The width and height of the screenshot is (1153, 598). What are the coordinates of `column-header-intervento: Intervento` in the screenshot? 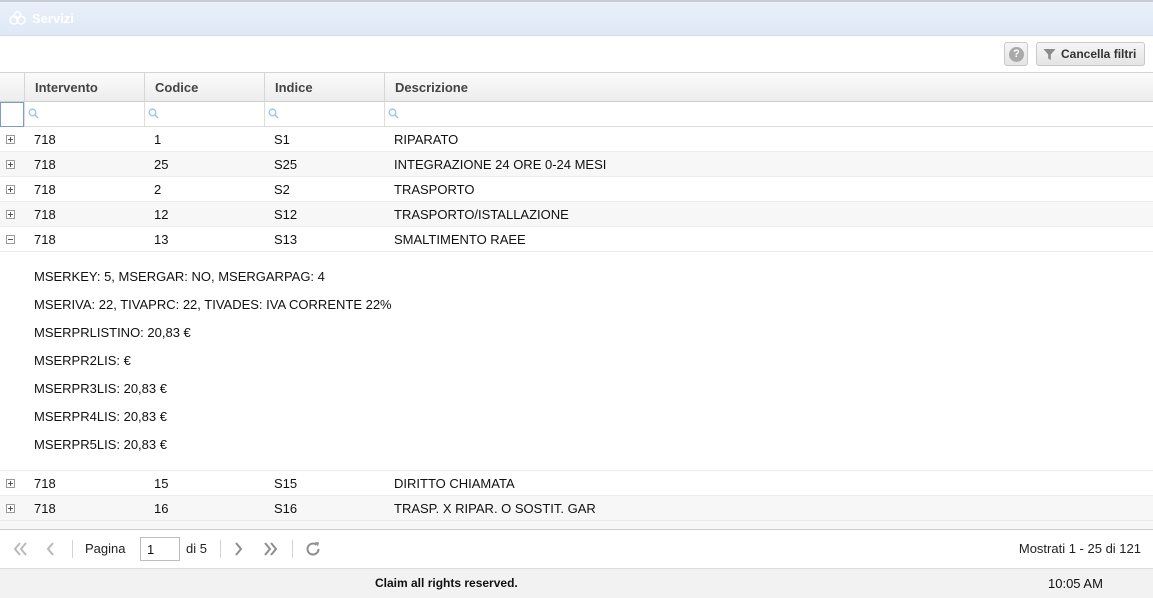 It's located at (84, 87).